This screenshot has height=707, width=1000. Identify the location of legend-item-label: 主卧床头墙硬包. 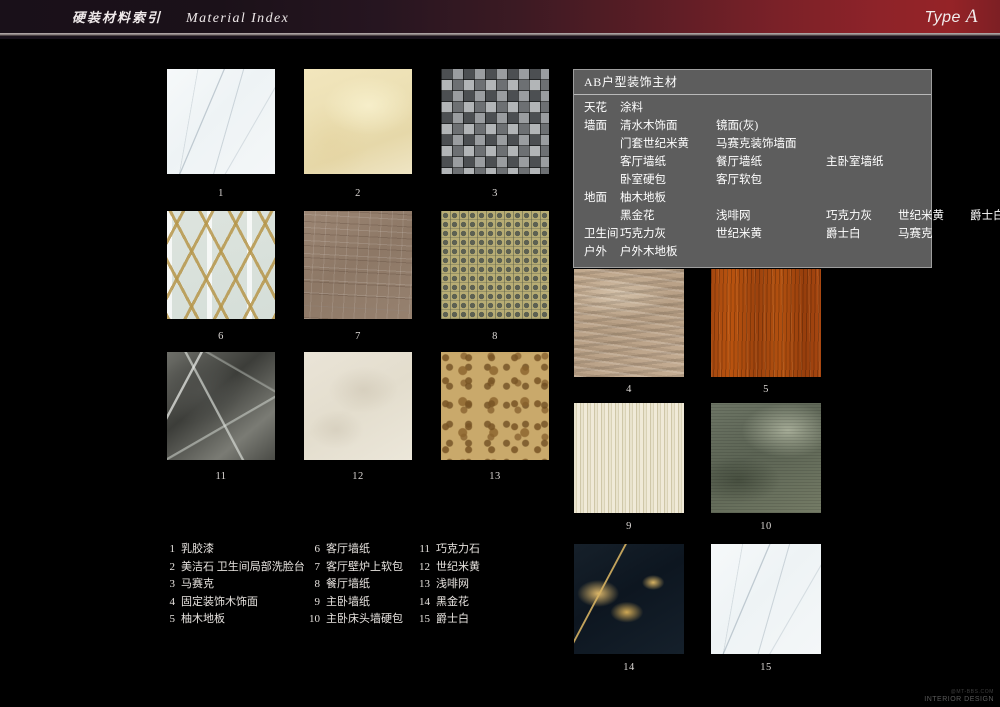
(364, 619).